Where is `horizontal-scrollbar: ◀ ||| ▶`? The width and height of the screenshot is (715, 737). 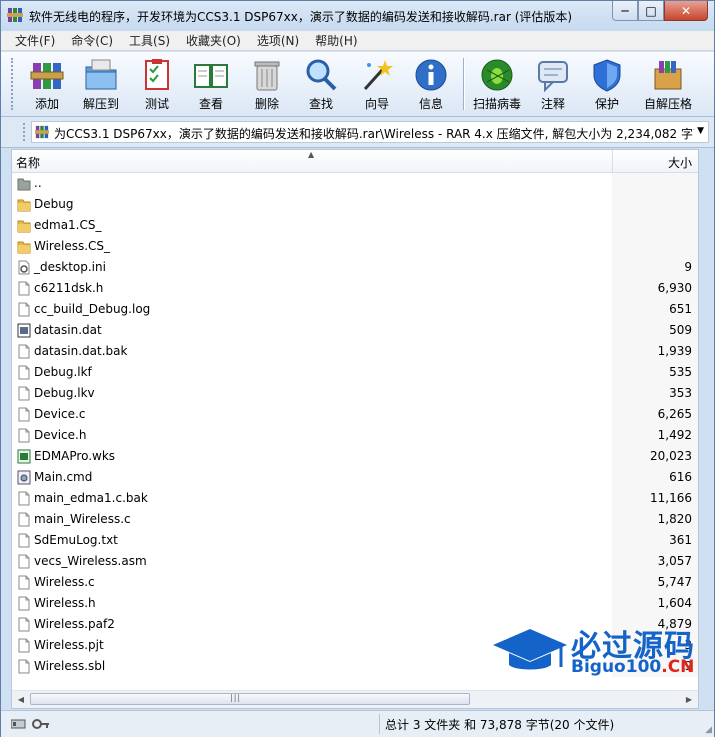 horizontal-scrollbar: ◀ ||| ▶ is located at coordinates (355, 699).